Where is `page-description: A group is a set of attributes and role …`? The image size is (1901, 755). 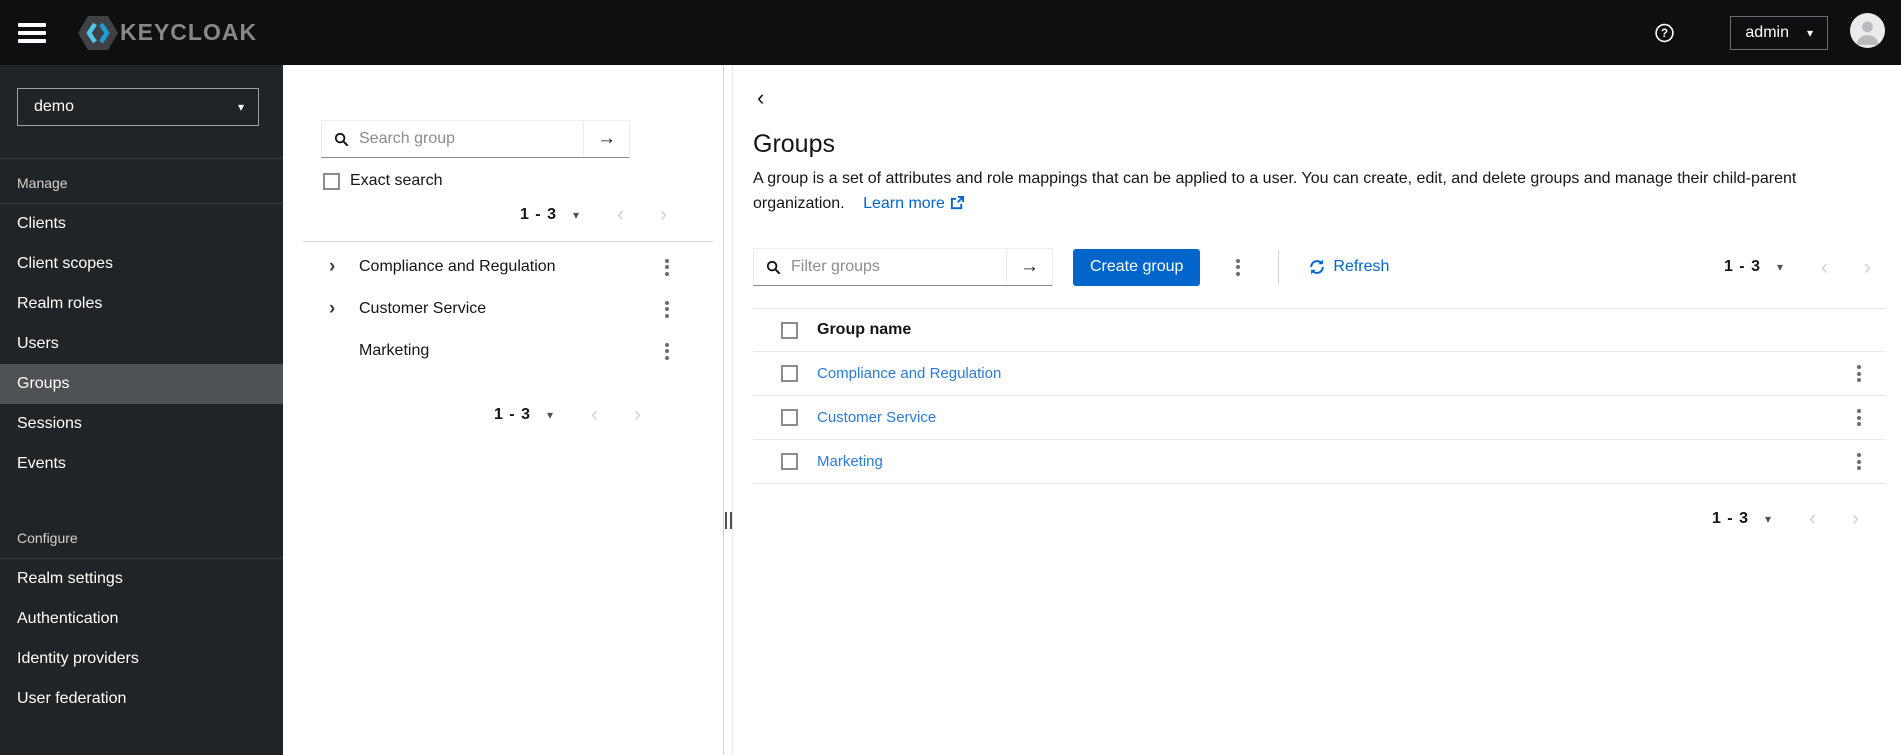
page-description: A group is a set of attributes and role … is located at coordinates (1319, 191).